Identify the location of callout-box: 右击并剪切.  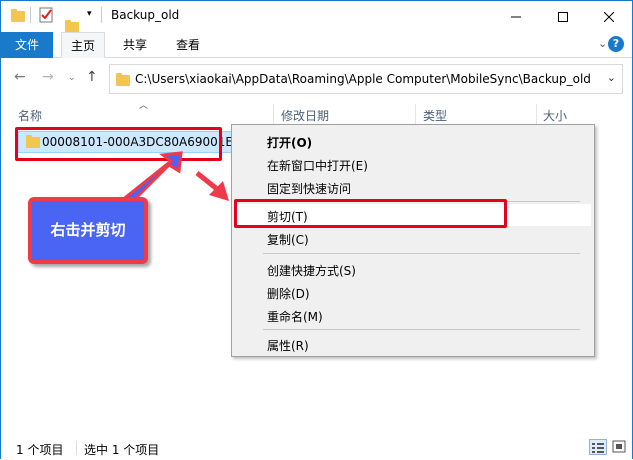
(88, 230).